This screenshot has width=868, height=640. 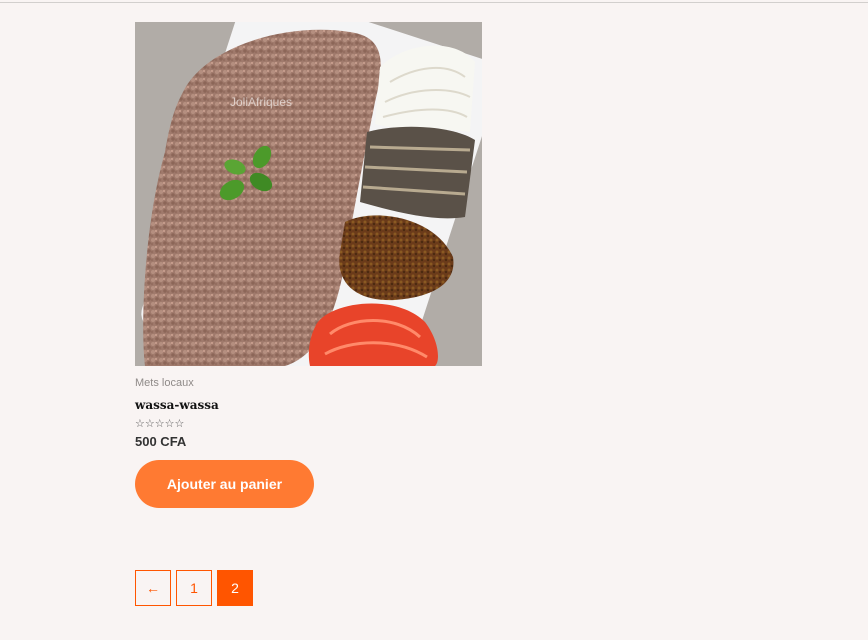 I want to click on top-divider, so click(x=434, y=1).